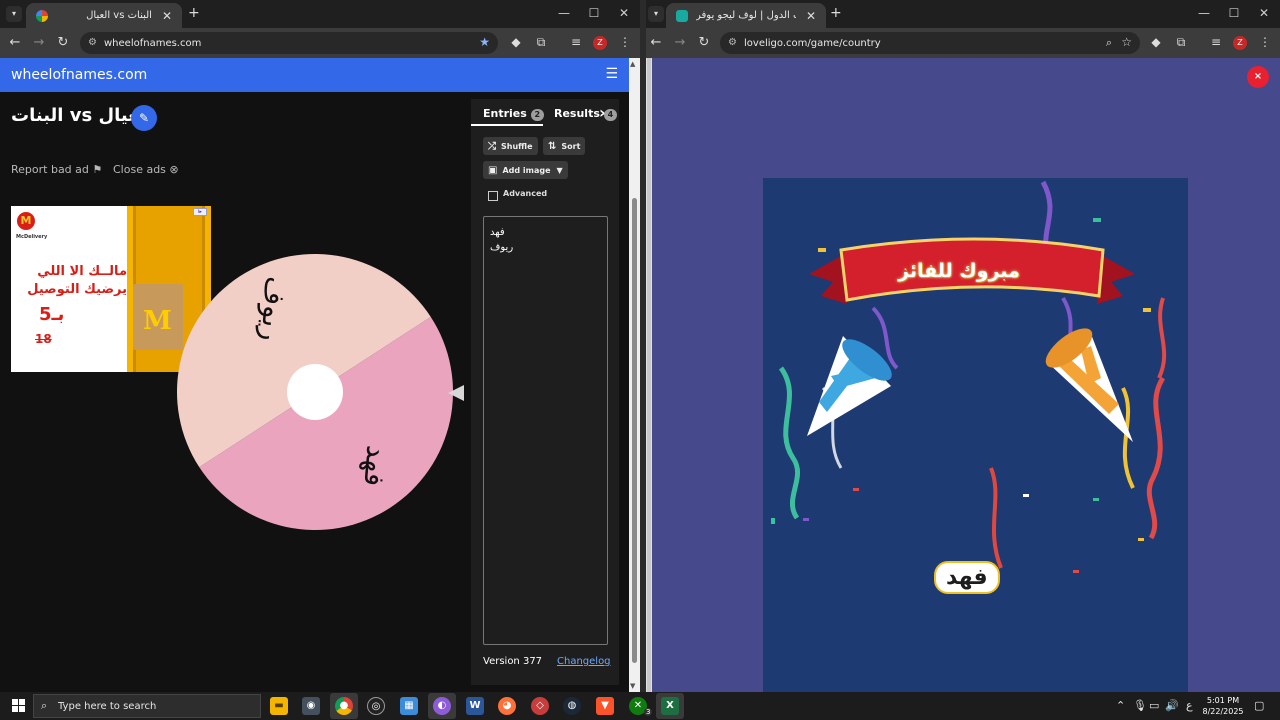 This screenshot has width=1280, height=720. I want to click on version-text: Version 377, so click(513, 661).